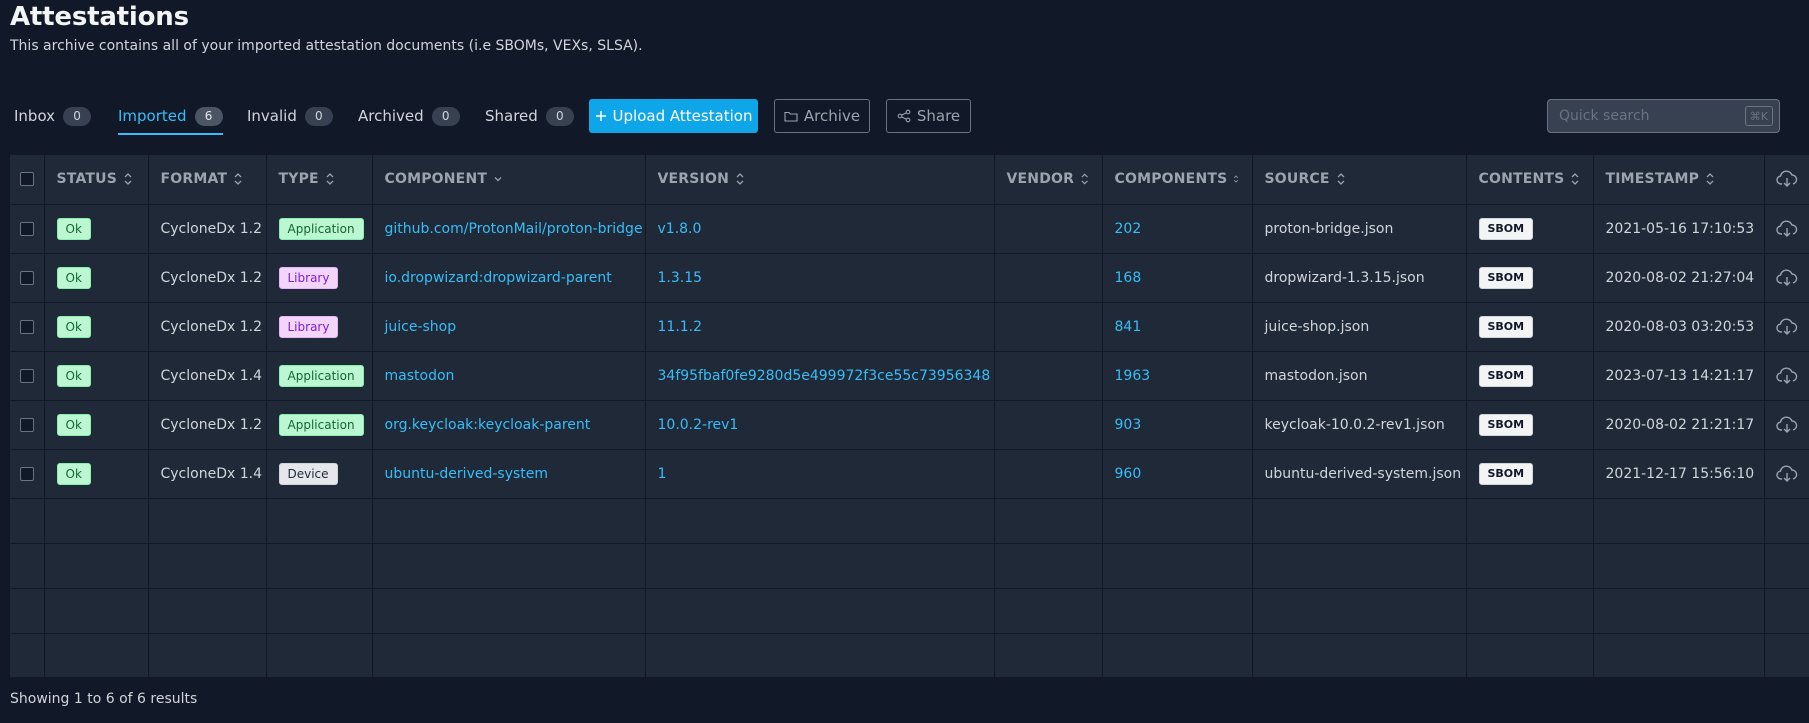 The width and height of the screenshot is (1809, 723). Describe the element at coordinates (420, 376) in the screenshot. I see `component-link: mastodon` at that location.